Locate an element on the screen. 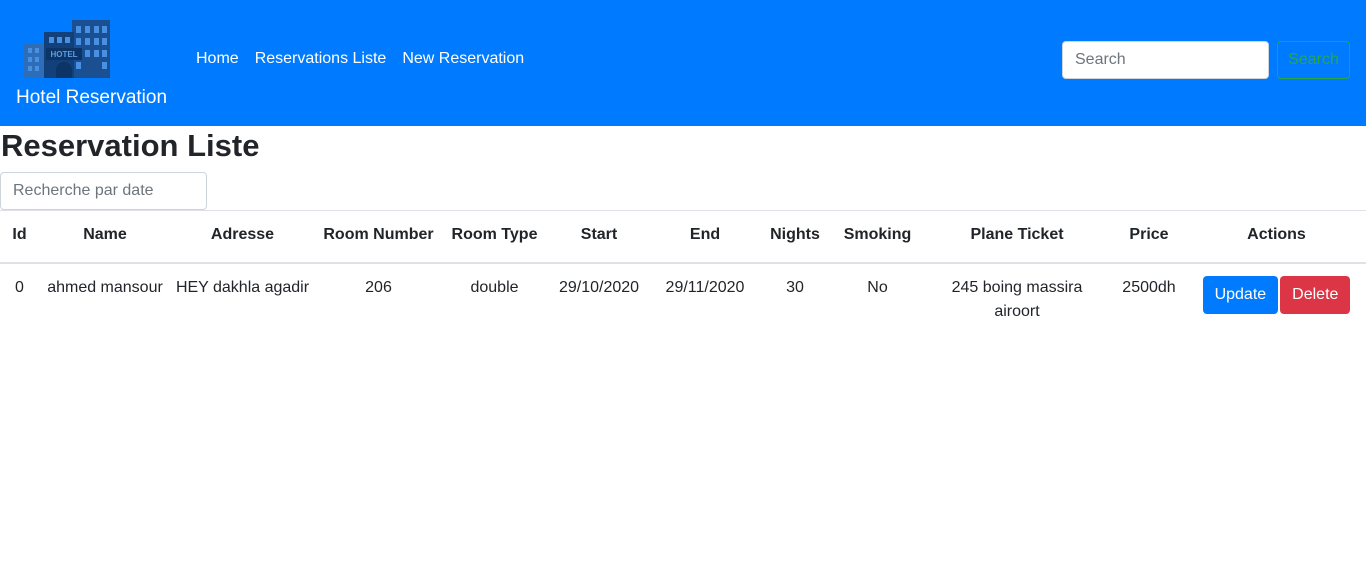  cell-room-type: double is located at coordinates (494, 287).